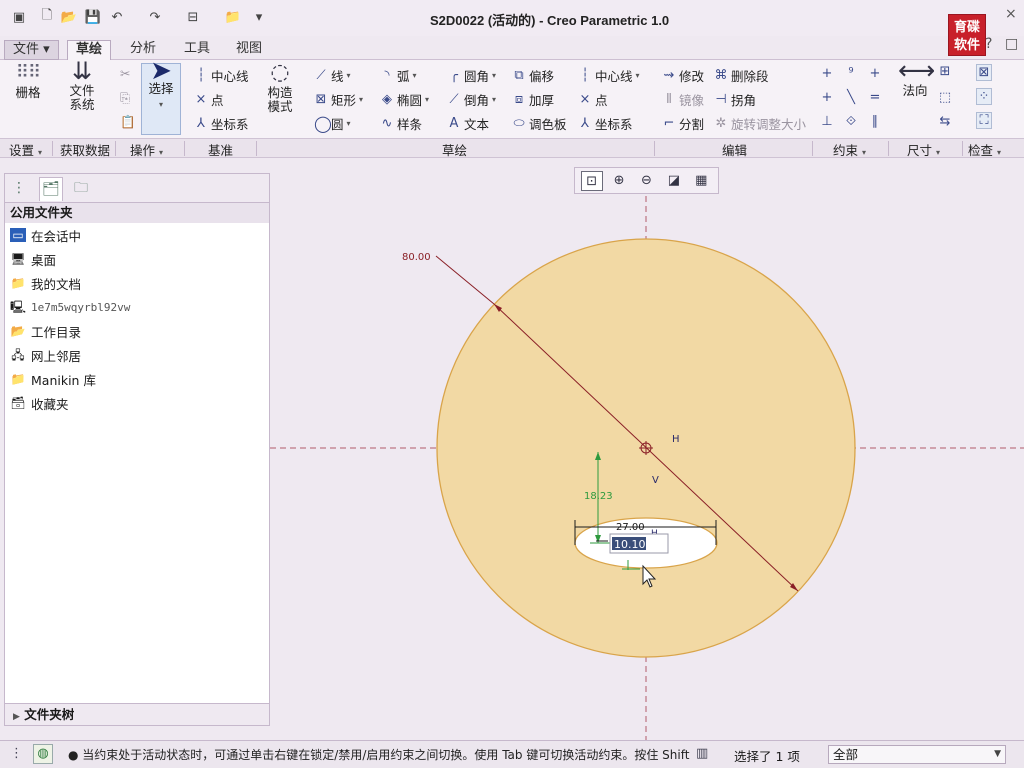  Describe the element at coordinates (735, 99) in the screenshot. I see `corner-button: ⊣ 拐角` at that location.